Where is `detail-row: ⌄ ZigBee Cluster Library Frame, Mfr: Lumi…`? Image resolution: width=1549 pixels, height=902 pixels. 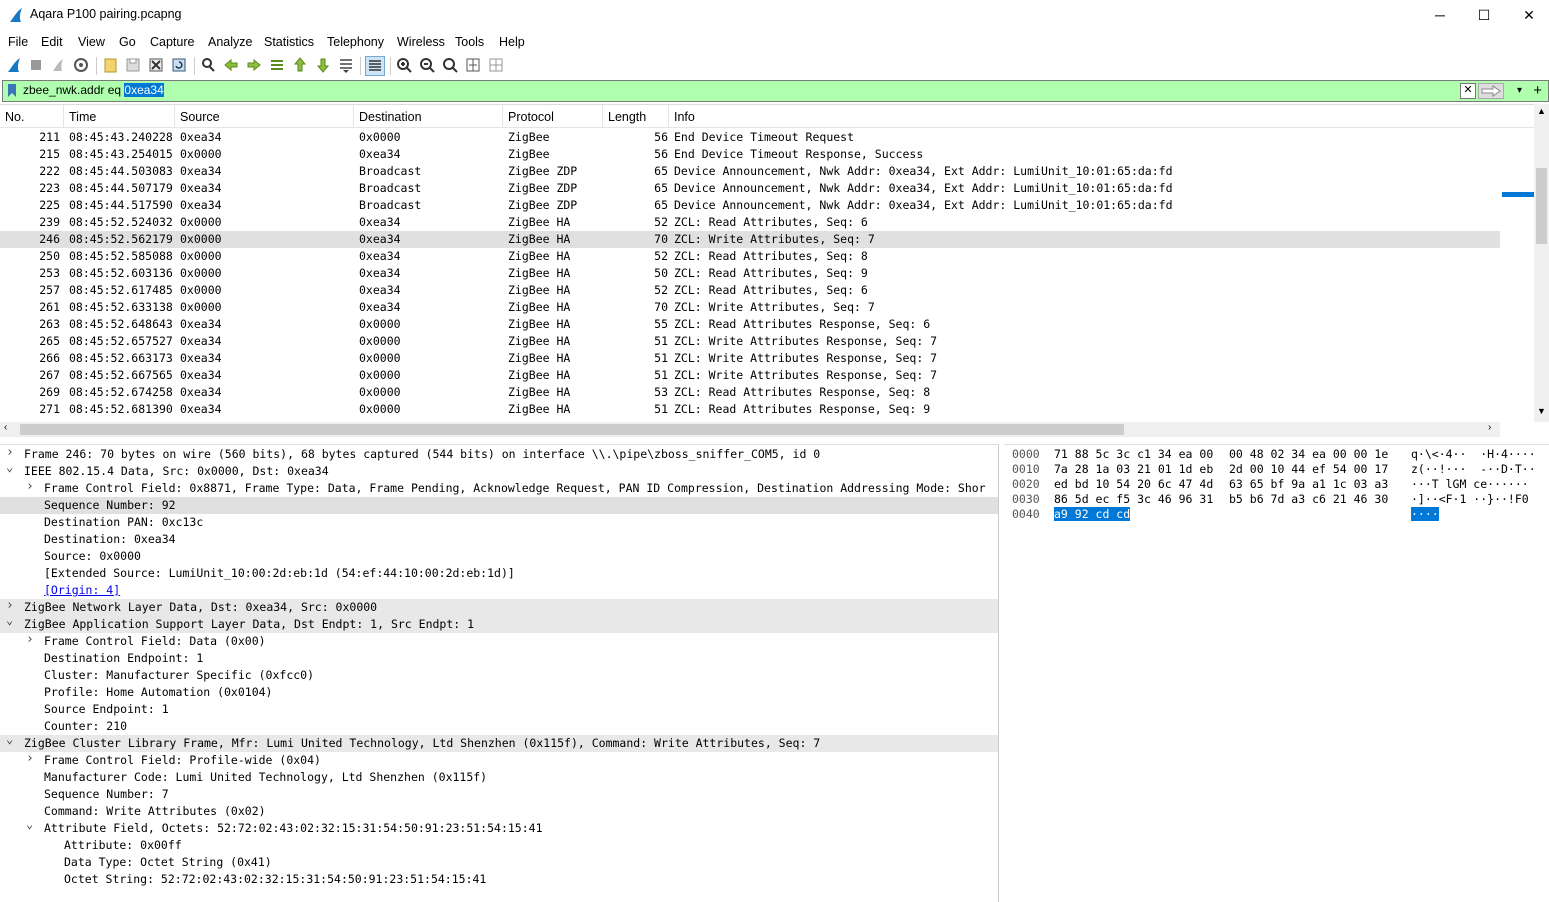
detail-row: ⌄ ZigBee Cluster Library Frame, Mfr: Lumi… is located at coordinates (499, 742).